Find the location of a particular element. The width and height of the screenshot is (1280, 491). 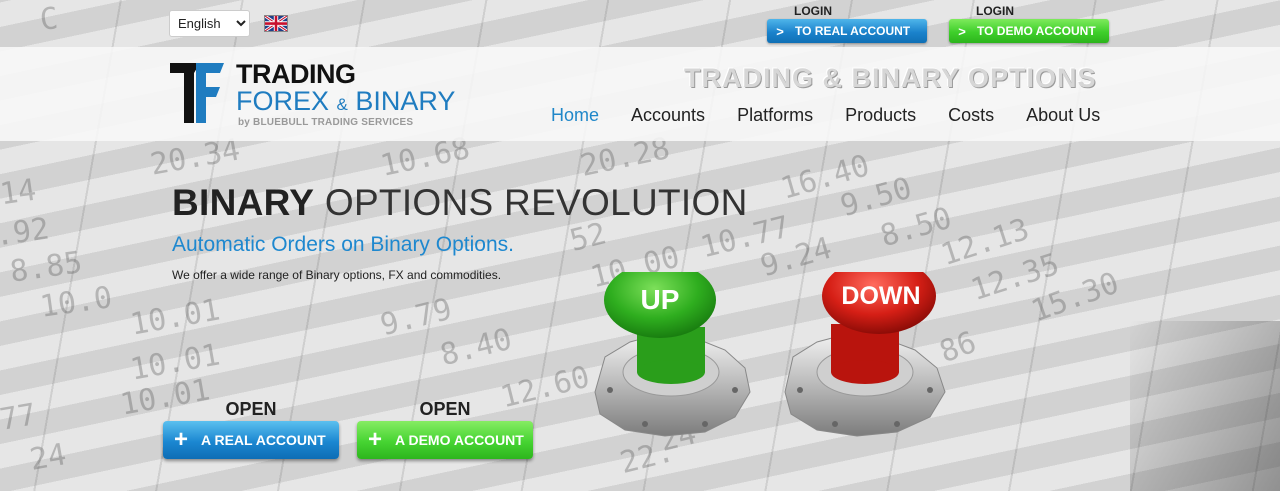

login-real-account-button: > TO REAL ACCOUNT is located at coordinates (847, 31).